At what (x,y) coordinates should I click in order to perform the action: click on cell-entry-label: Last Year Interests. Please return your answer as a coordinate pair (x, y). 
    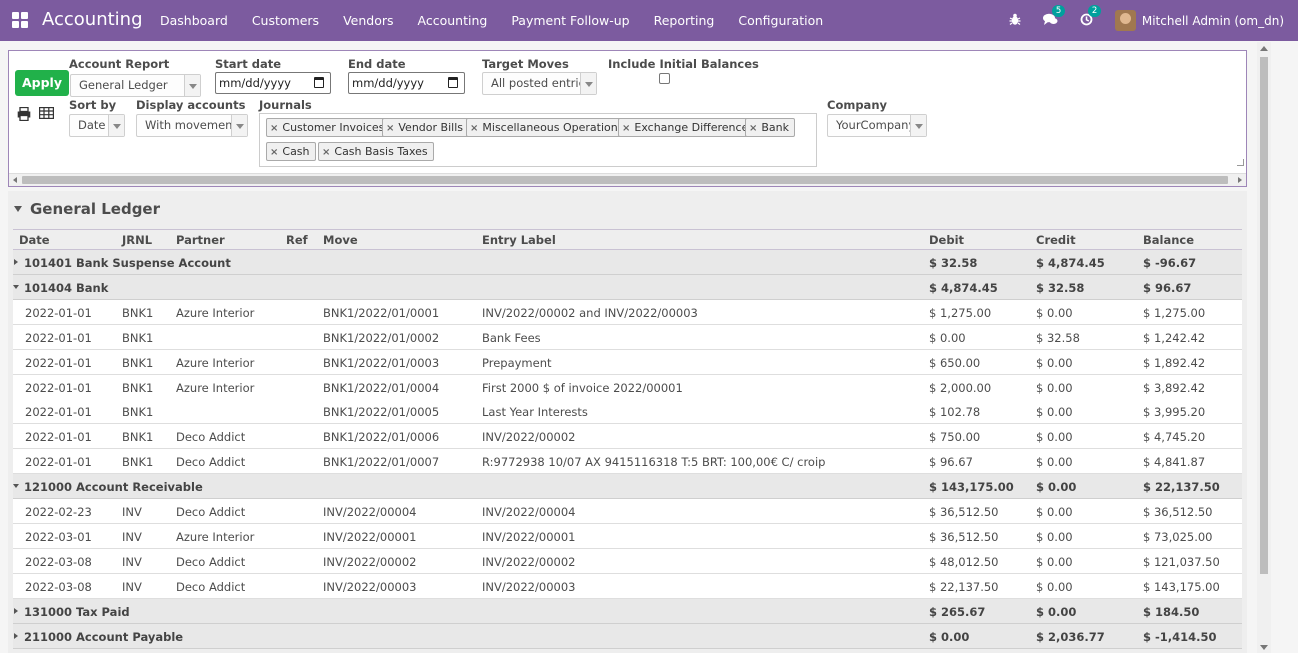
    Looking at the image, I should click on (535, 412).